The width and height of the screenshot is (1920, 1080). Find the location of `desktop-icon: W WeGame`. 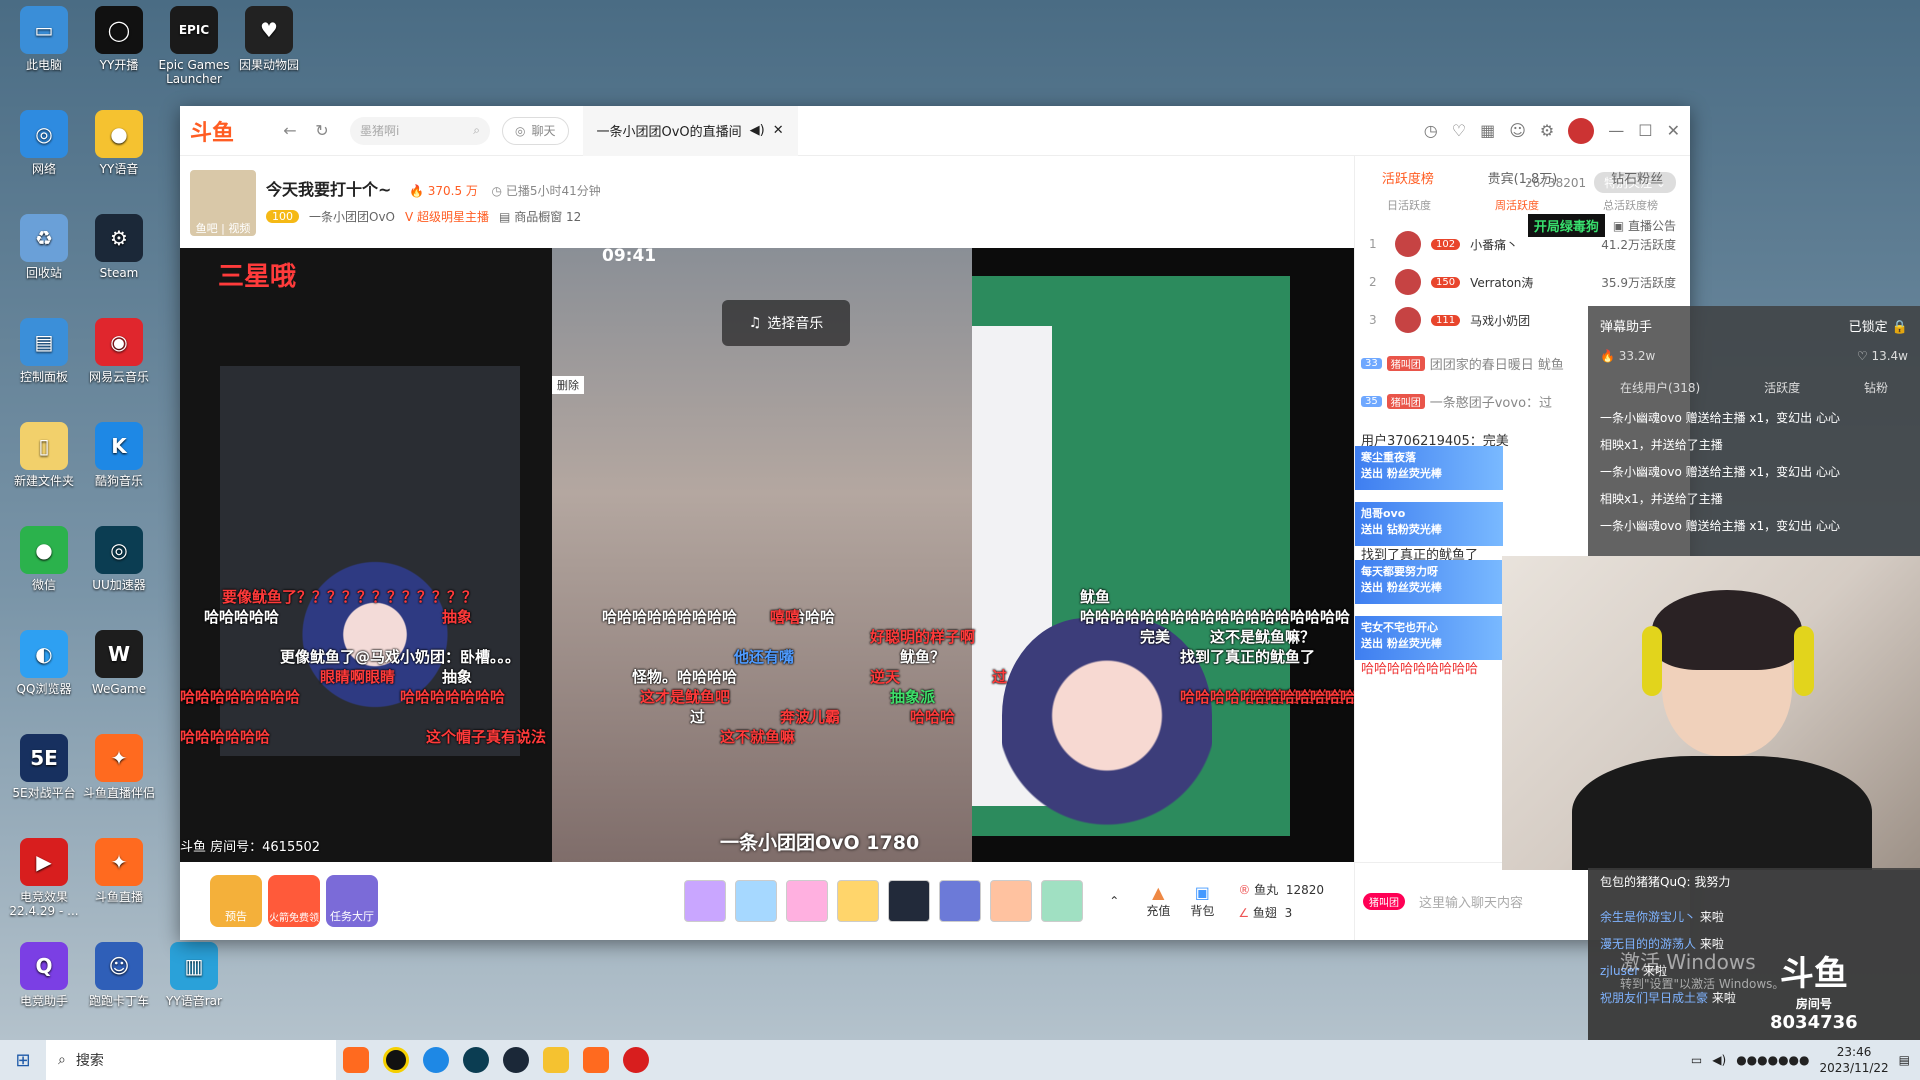

desktop-icon: W WeGame is located at coordinates (119, 663).